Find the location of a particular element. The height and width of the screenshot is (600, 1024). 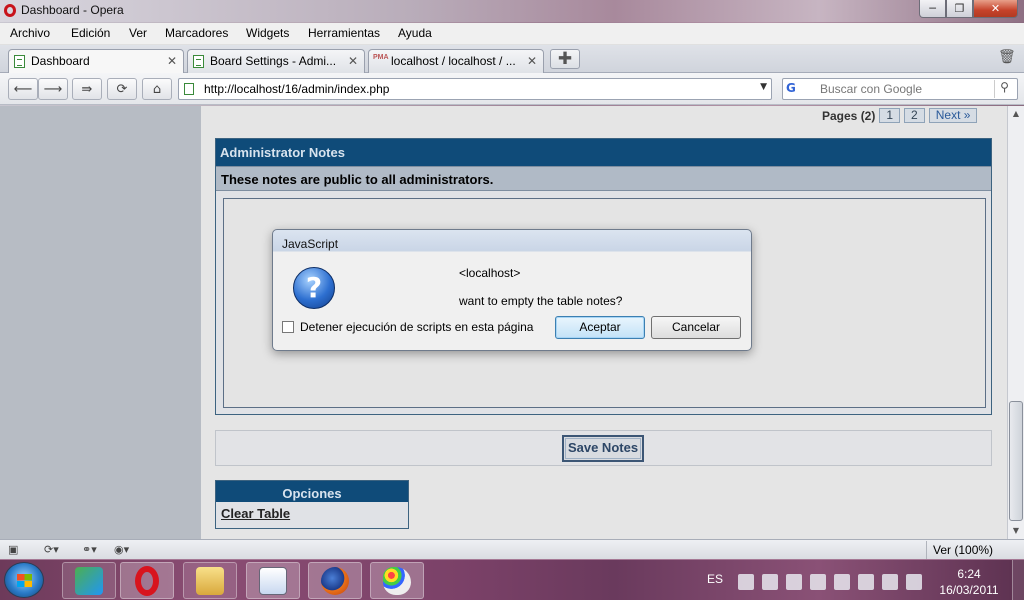

question-icon: ? is located at coordinates (314, 288).